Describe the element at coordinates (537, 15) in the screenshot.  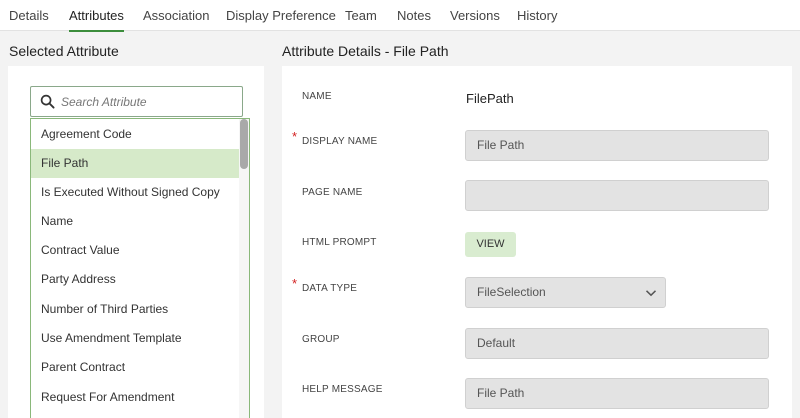
I see `tab-history: History` at that location.